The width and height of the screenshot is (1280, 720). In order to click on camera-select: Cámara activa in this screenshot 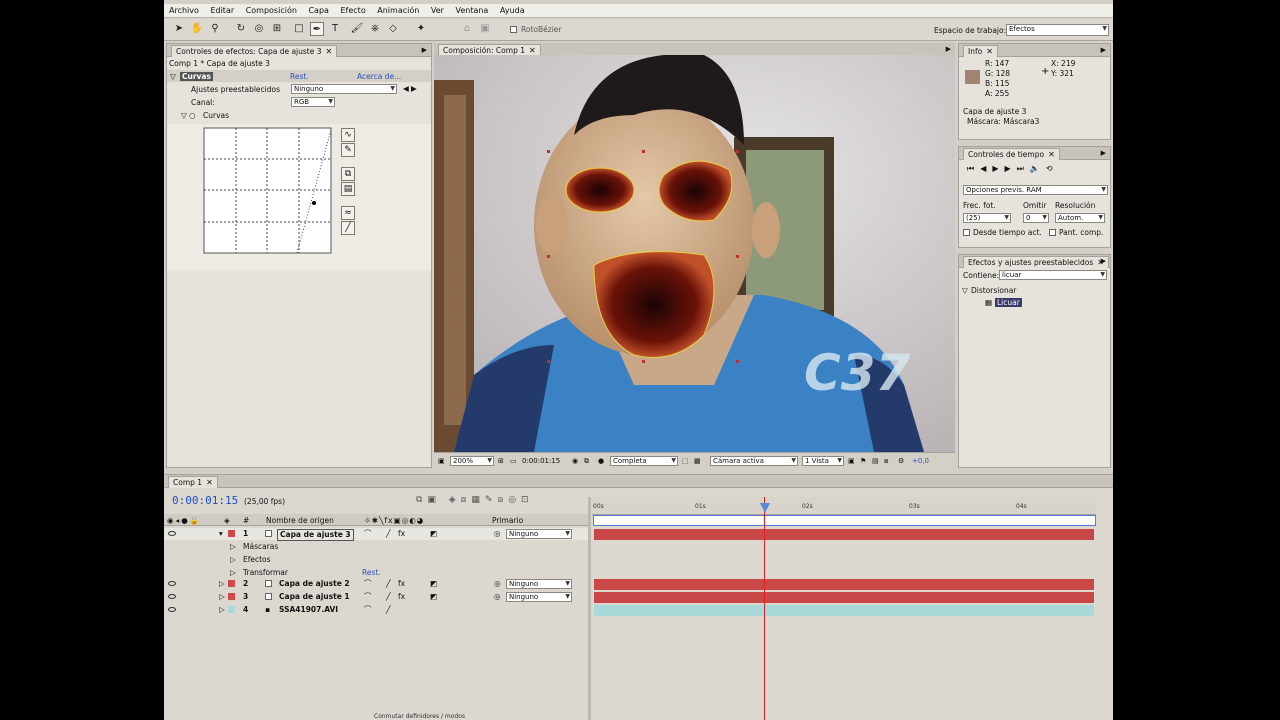, I will do `click(754, 461)`.